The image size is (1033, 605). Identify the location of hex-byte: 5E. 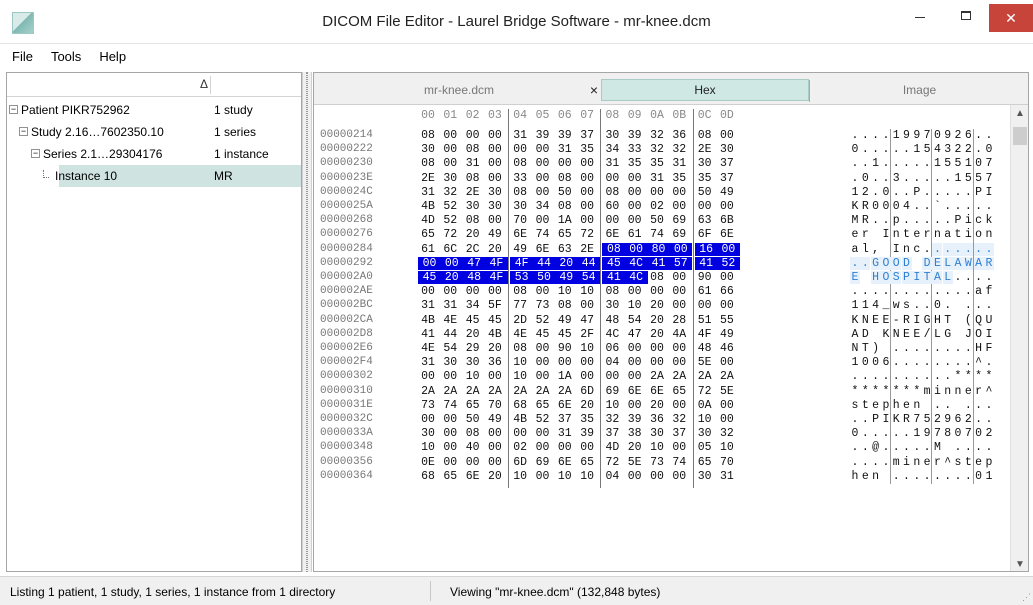
(727, 391).